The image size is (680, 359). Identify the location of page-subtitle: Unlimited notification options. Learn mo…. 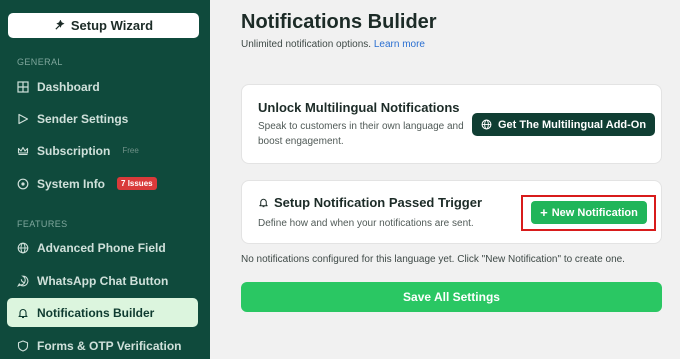
(333, 44).